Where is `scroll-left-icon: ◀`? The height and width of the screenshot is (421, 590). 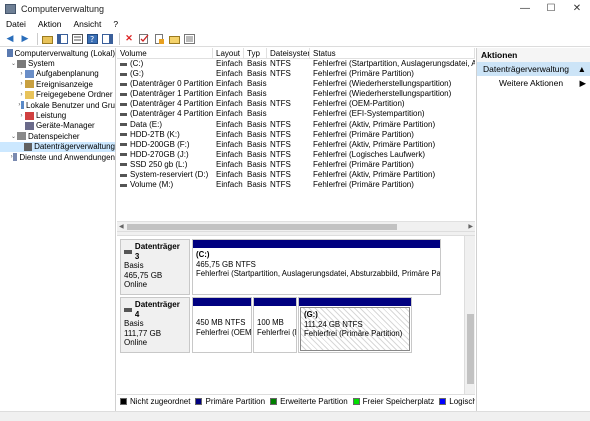 scroll-left-icon: ◀ is located at coordinates (120, 226).